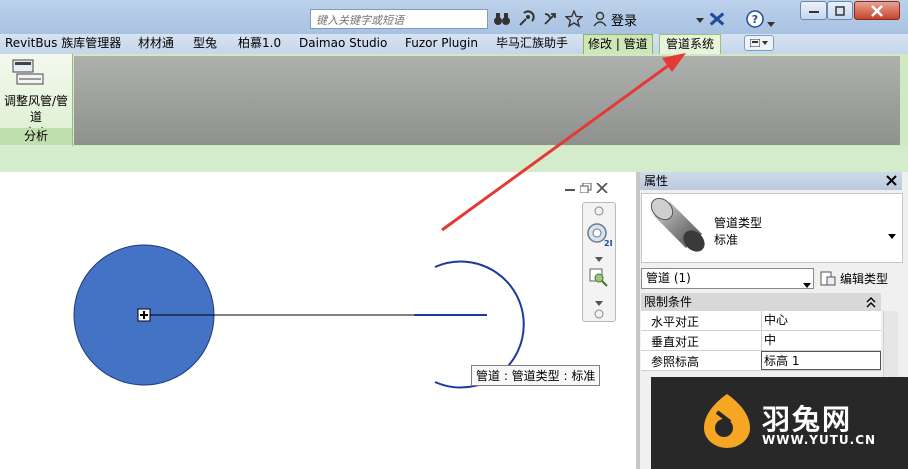 The height and width of the screenshot is (469, 908). What do you see at coordinates (864, 279) in the screenshot?
I see `edit-type-label: 编辑类型` at bounding box center [864, 279].